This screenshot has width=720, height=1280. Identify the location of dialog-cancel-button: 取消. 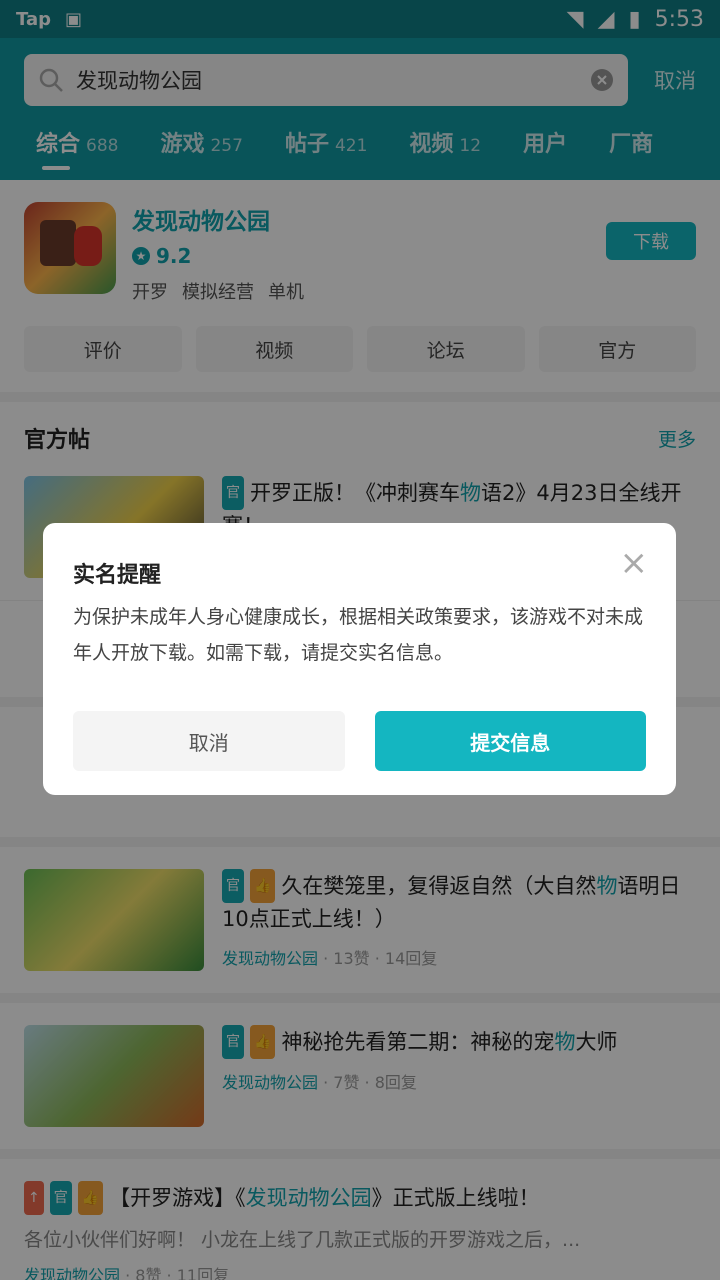
(209, 741).